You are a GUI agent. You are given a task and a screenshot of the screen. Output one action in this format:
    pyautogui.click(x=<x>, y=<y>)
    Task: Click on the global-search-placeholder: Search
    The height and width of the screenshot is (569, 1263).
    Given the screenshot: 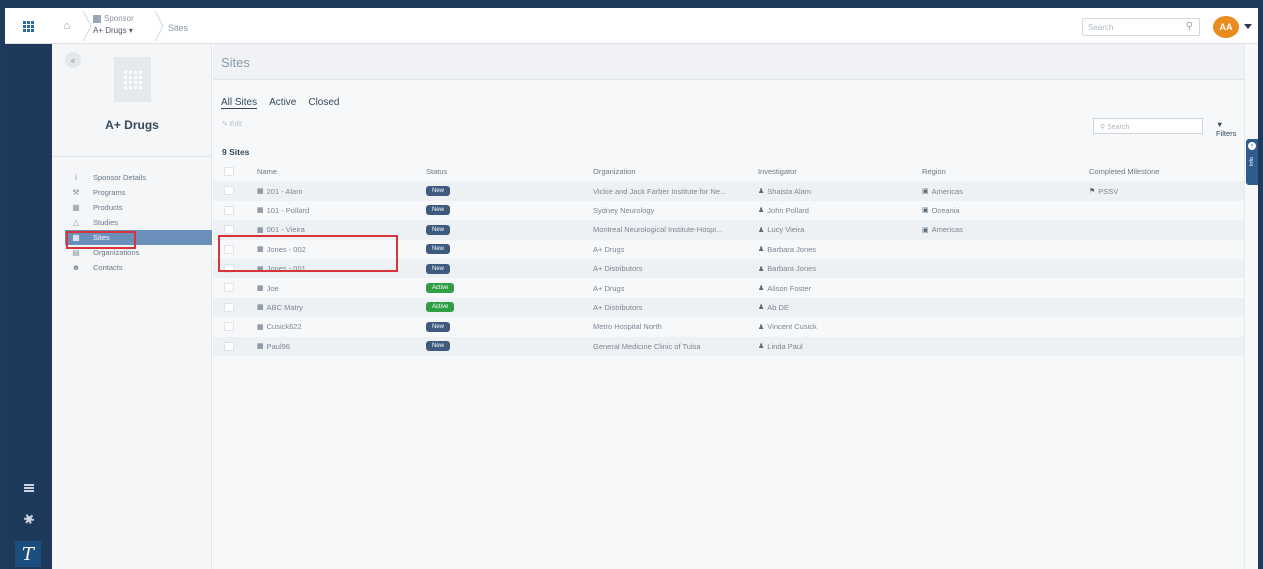 What is the action you would take?
    pyautogui.click(x=1101, y=27)
    